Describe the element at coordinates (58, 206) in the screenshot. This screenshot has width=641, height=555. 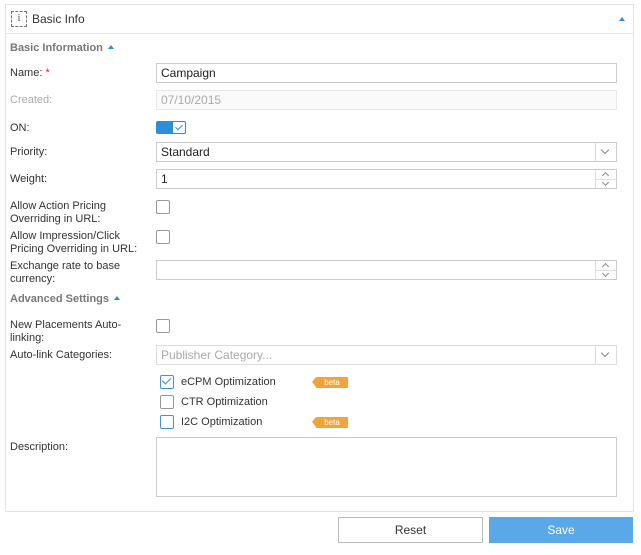
I see `label-line: Allow Action Pricing` at that location.